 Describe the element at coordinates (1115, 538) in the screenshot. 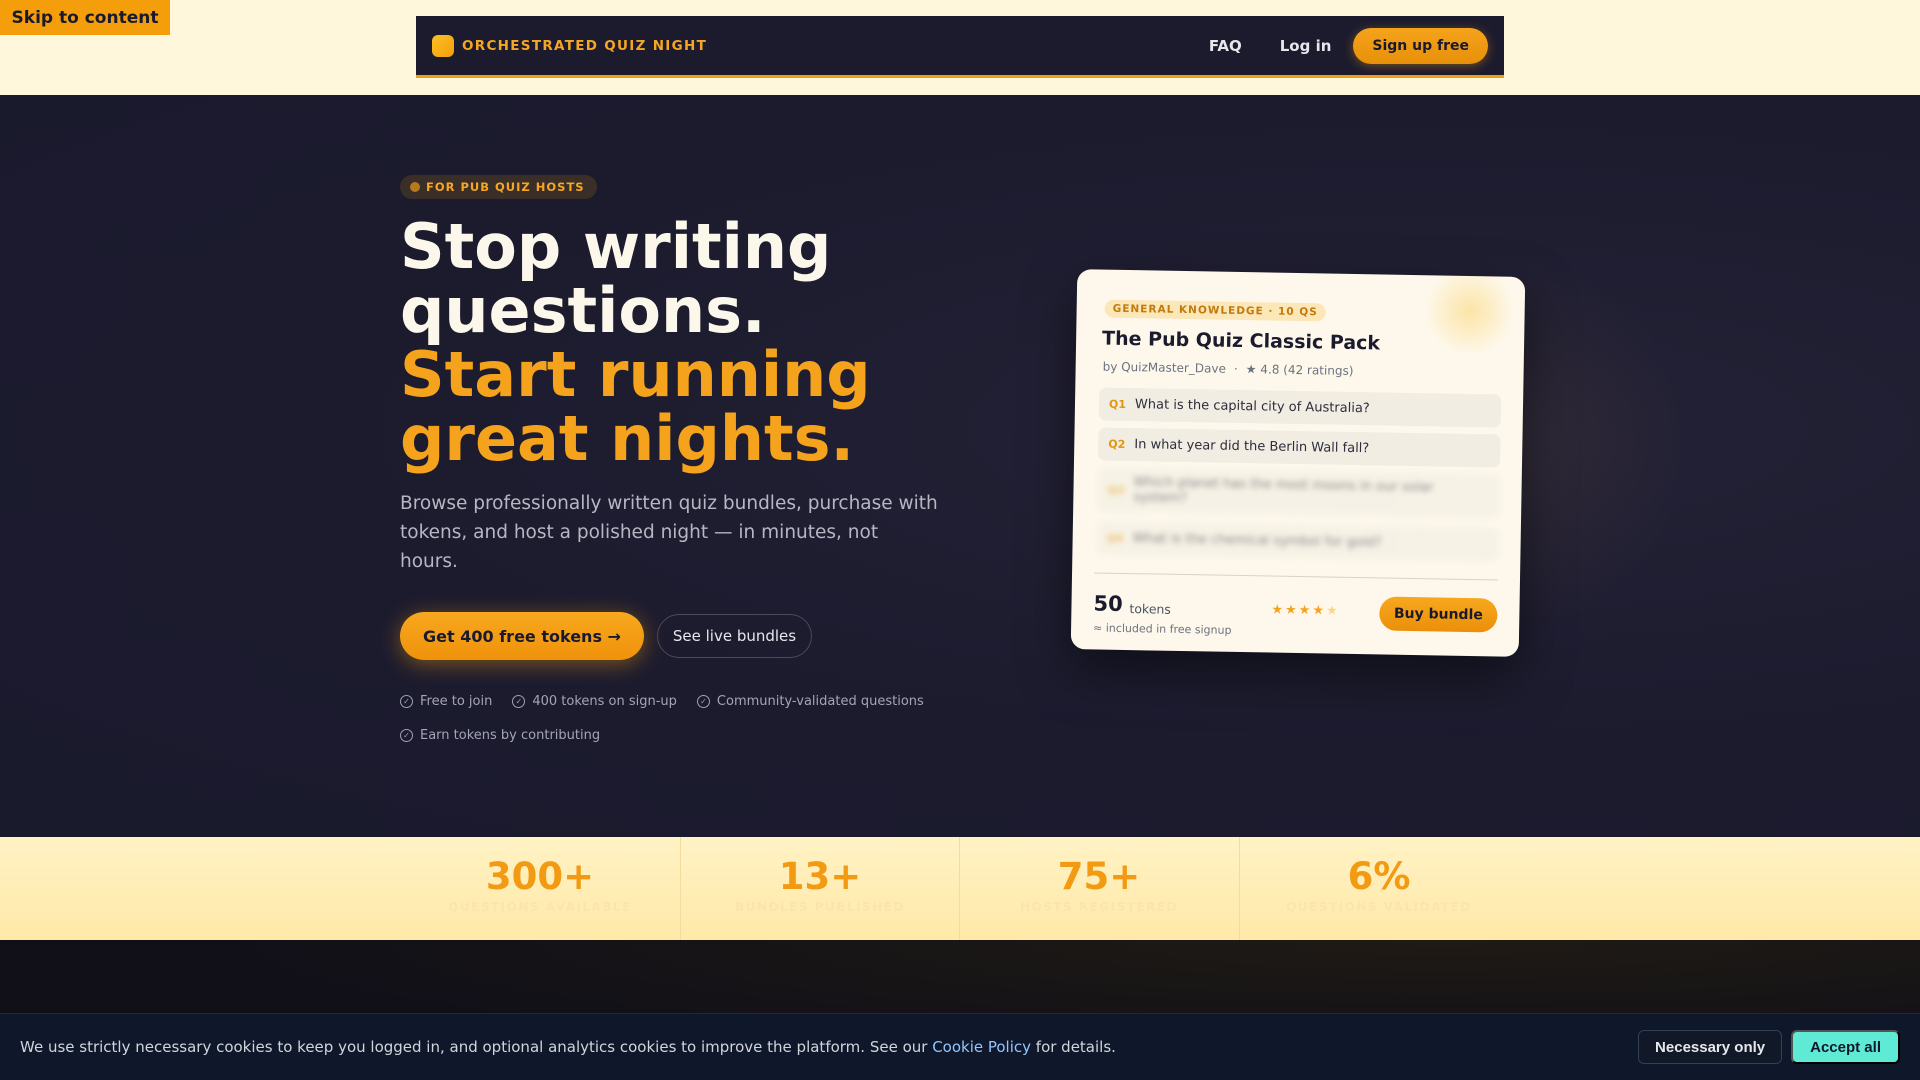

I see `question-number: Q4` at that location.